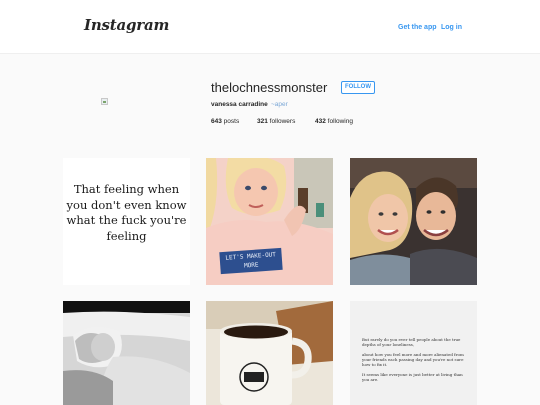 The image size is (540, 405). I want to click on followers-count: 321, so click(262, 121).